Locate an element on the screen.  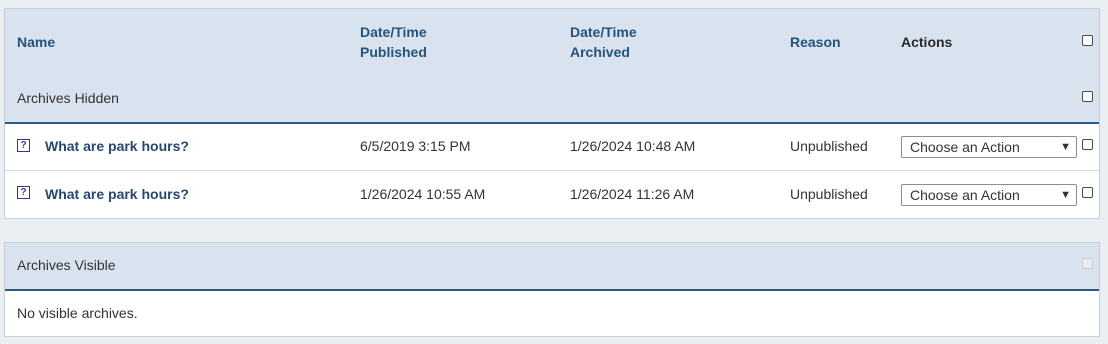
group-hidden-checkbox is located at coordinates (1087, 96).